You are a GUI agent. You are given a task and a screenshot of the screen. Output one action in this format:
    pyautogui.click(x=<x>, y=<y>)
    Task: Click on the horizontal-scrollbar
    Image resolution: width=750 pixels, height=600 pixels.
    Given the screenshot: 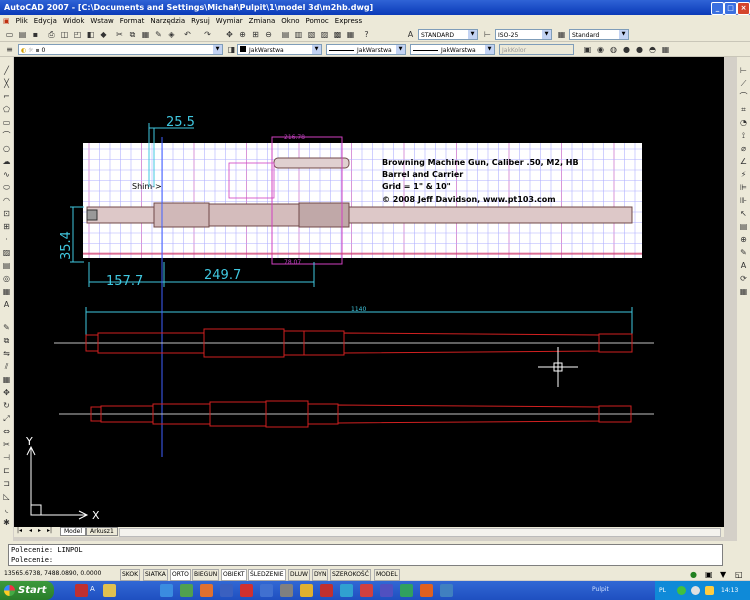 What is the action you would take?
    pyautogui.click(x=420, y=532)
    